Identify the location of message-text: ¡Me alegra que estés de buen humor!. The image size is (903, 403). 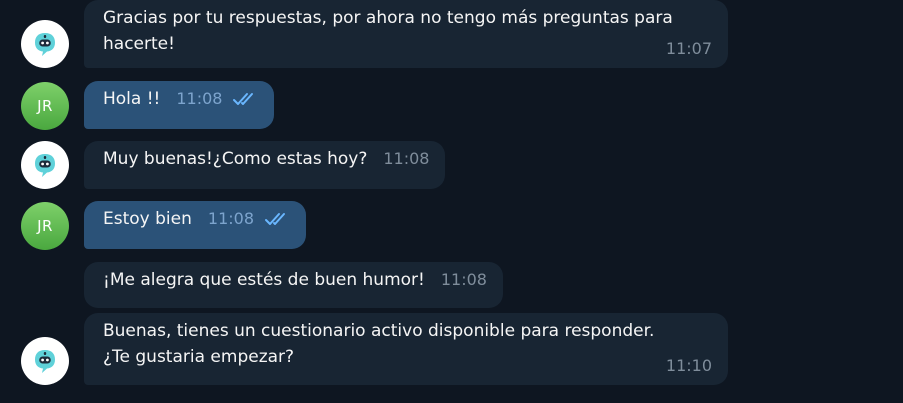
(264, 280).